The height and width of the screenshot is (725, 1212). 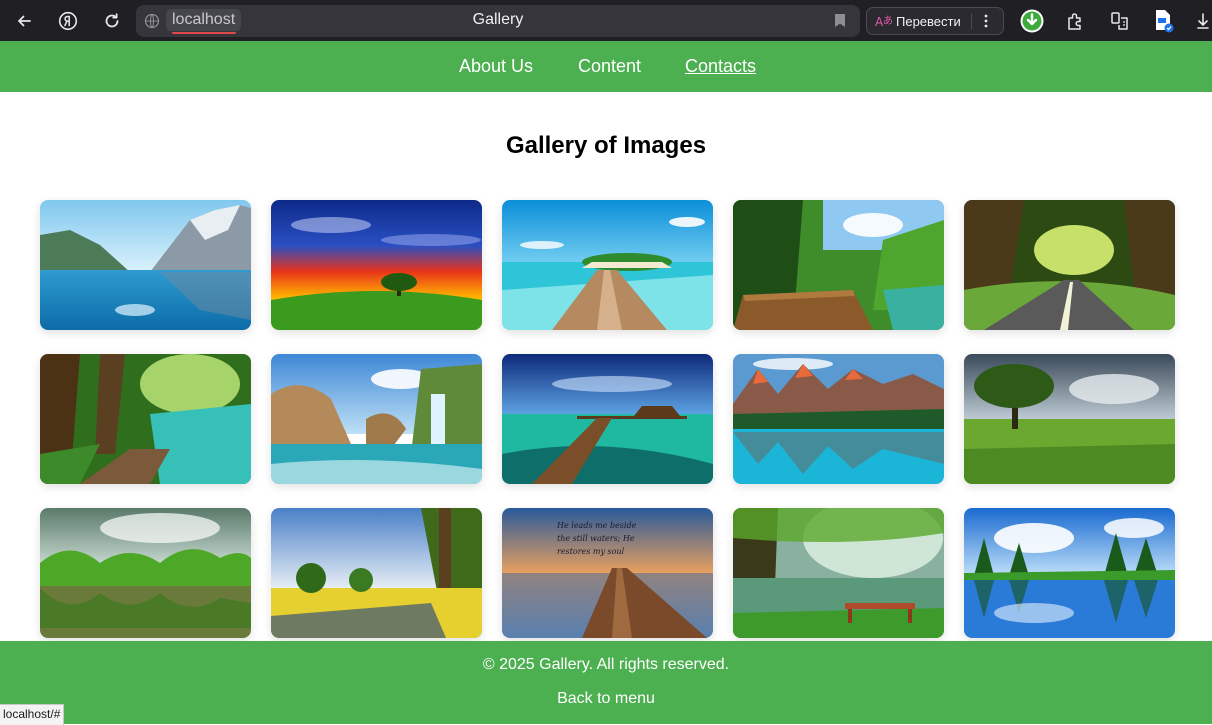 I want to click on verse-line-3: restores my soul, so click(x=591, y=551).